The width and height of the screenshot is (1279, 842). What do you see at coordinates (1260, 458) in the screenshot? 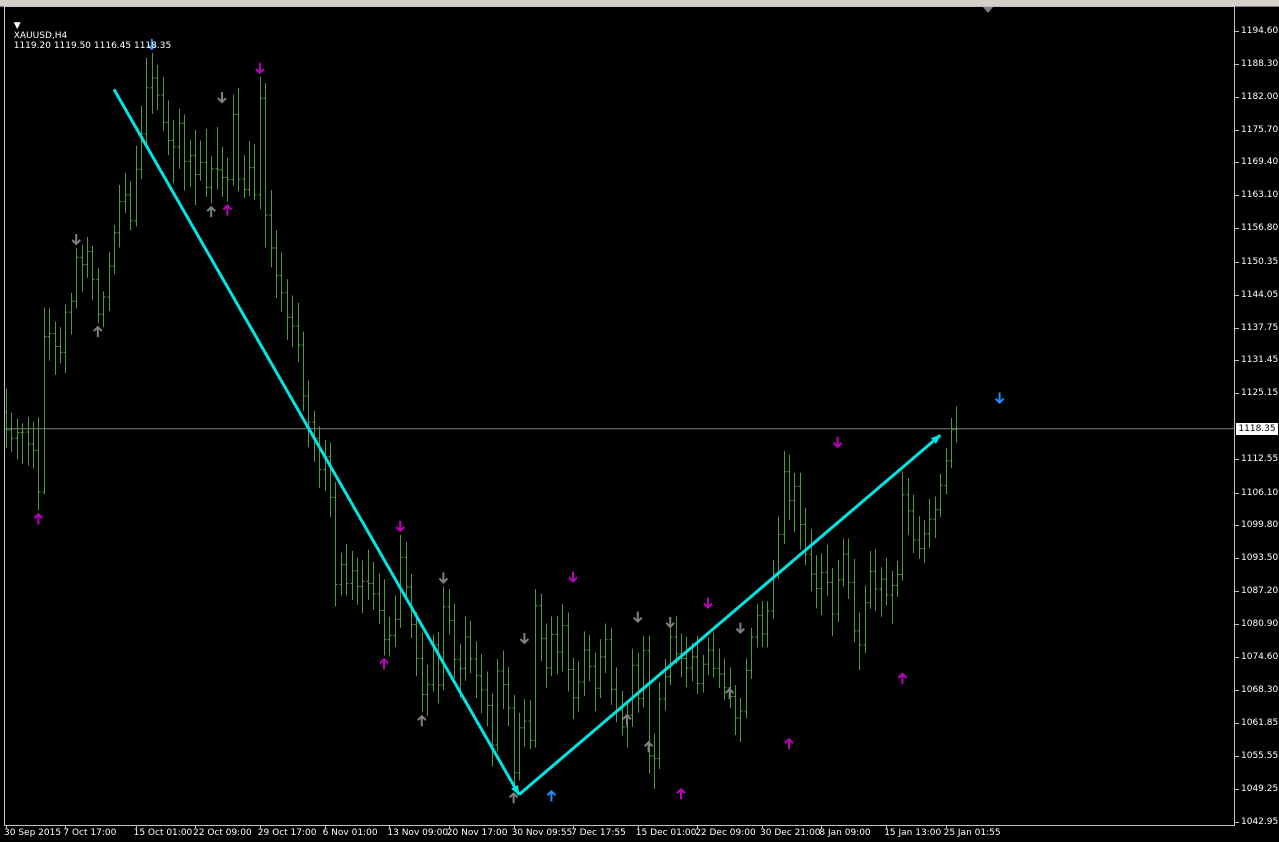
I see `price-tick-label: 1112.55` at bounding box center [1260, 458].